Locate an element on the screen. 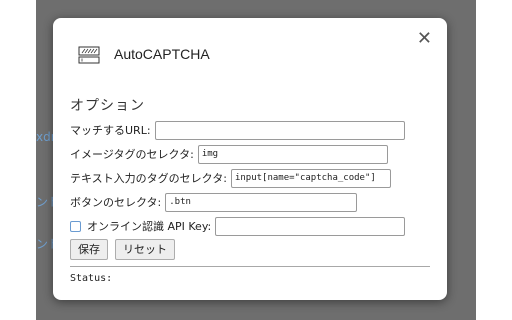 Image resolution: width=512 pixels, height=320 pixels. image-tag-row: イメージタグのセレクタ: is located at coordinates (229, 154).